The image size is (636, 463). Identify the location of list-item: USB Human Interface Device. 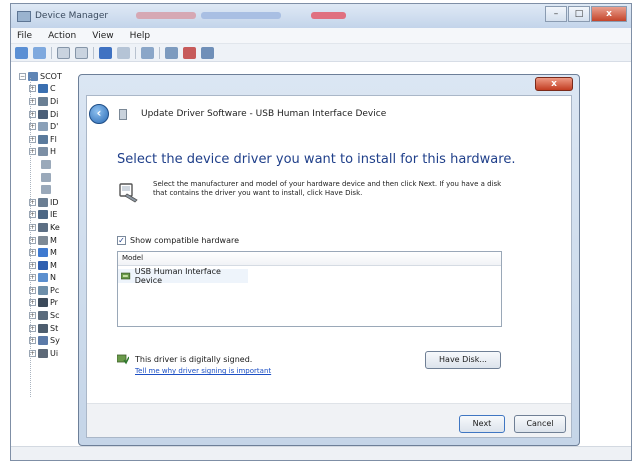
(183, 276).